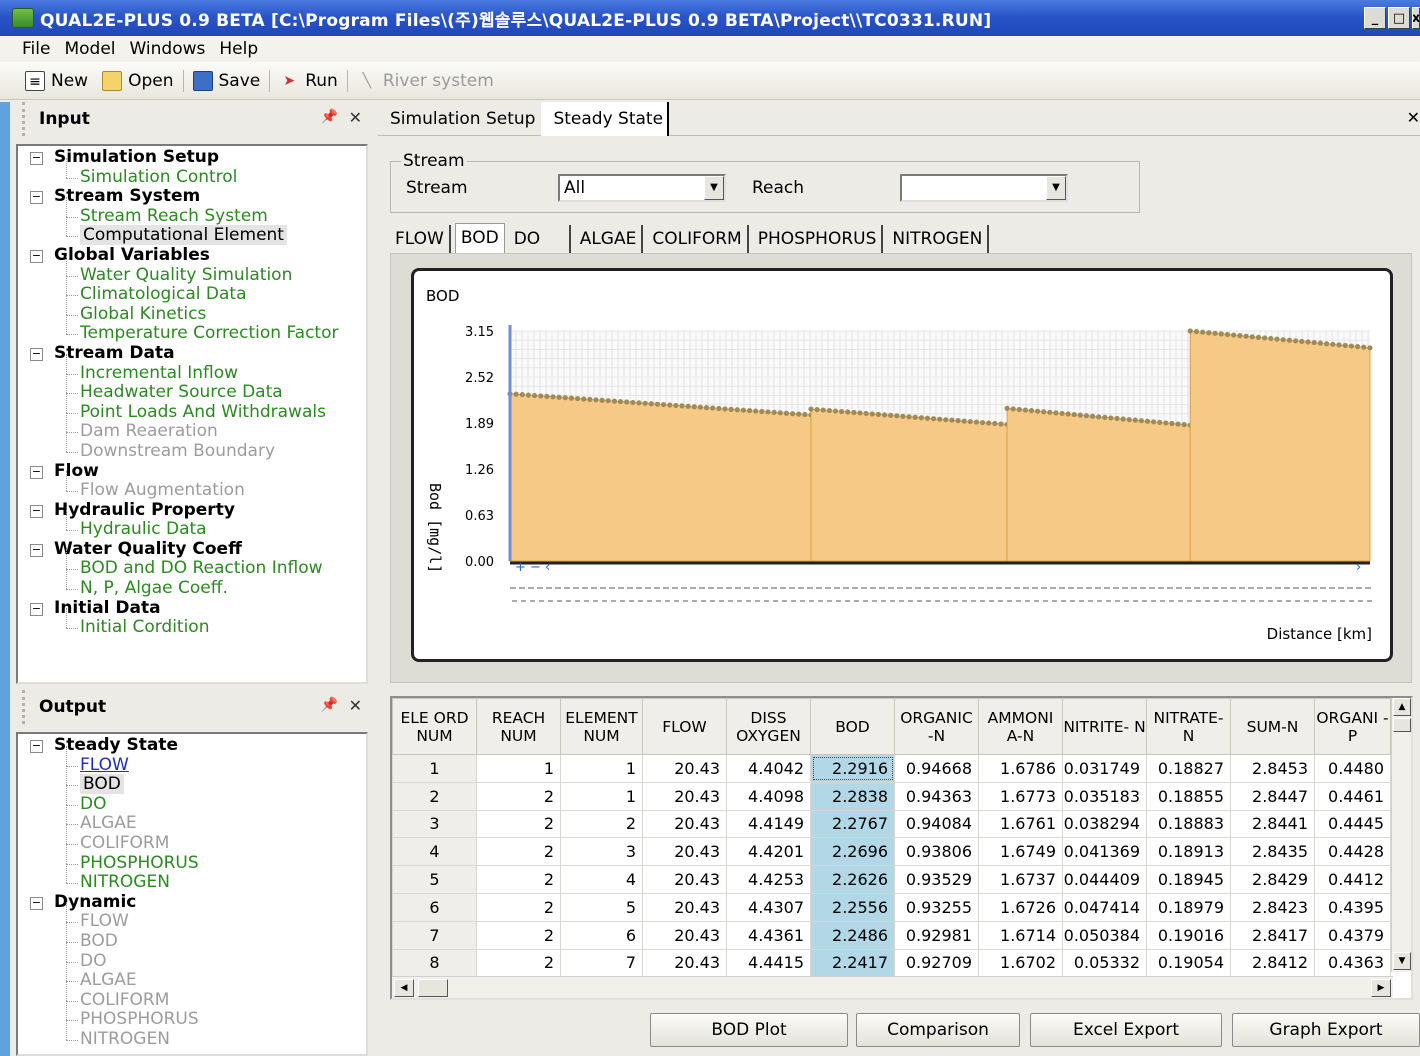  What do you see at coordinates (329, 705) in the screenshot?
I see `pin-icon: 📌` at bounding box center [329, 705].